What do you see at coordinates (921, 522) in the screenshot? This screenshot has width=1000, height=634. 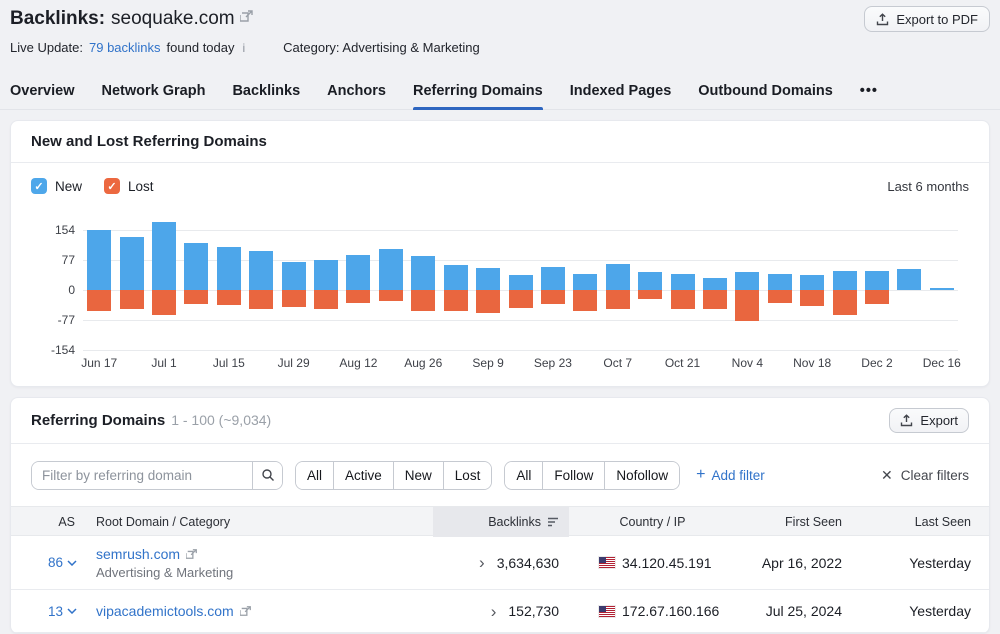 I see `column-header-last-seen: Last Seen` at bounding box center [921, 522].